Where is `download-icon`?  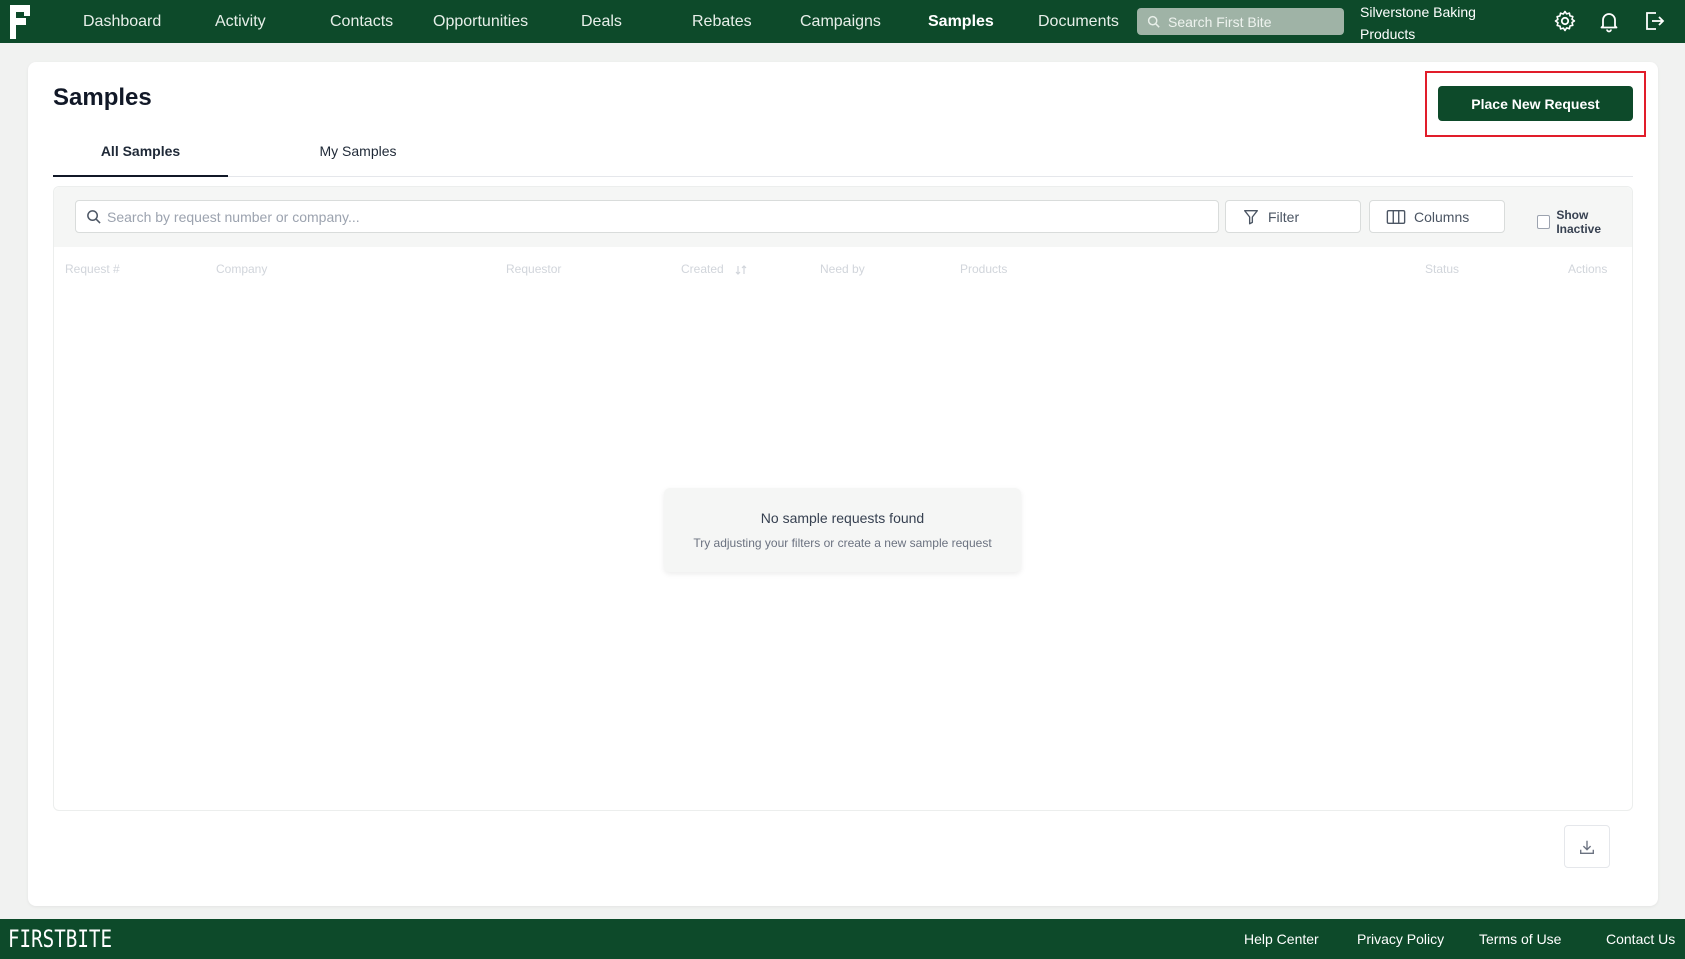
download-icon is located at coordinates (1587, 847).